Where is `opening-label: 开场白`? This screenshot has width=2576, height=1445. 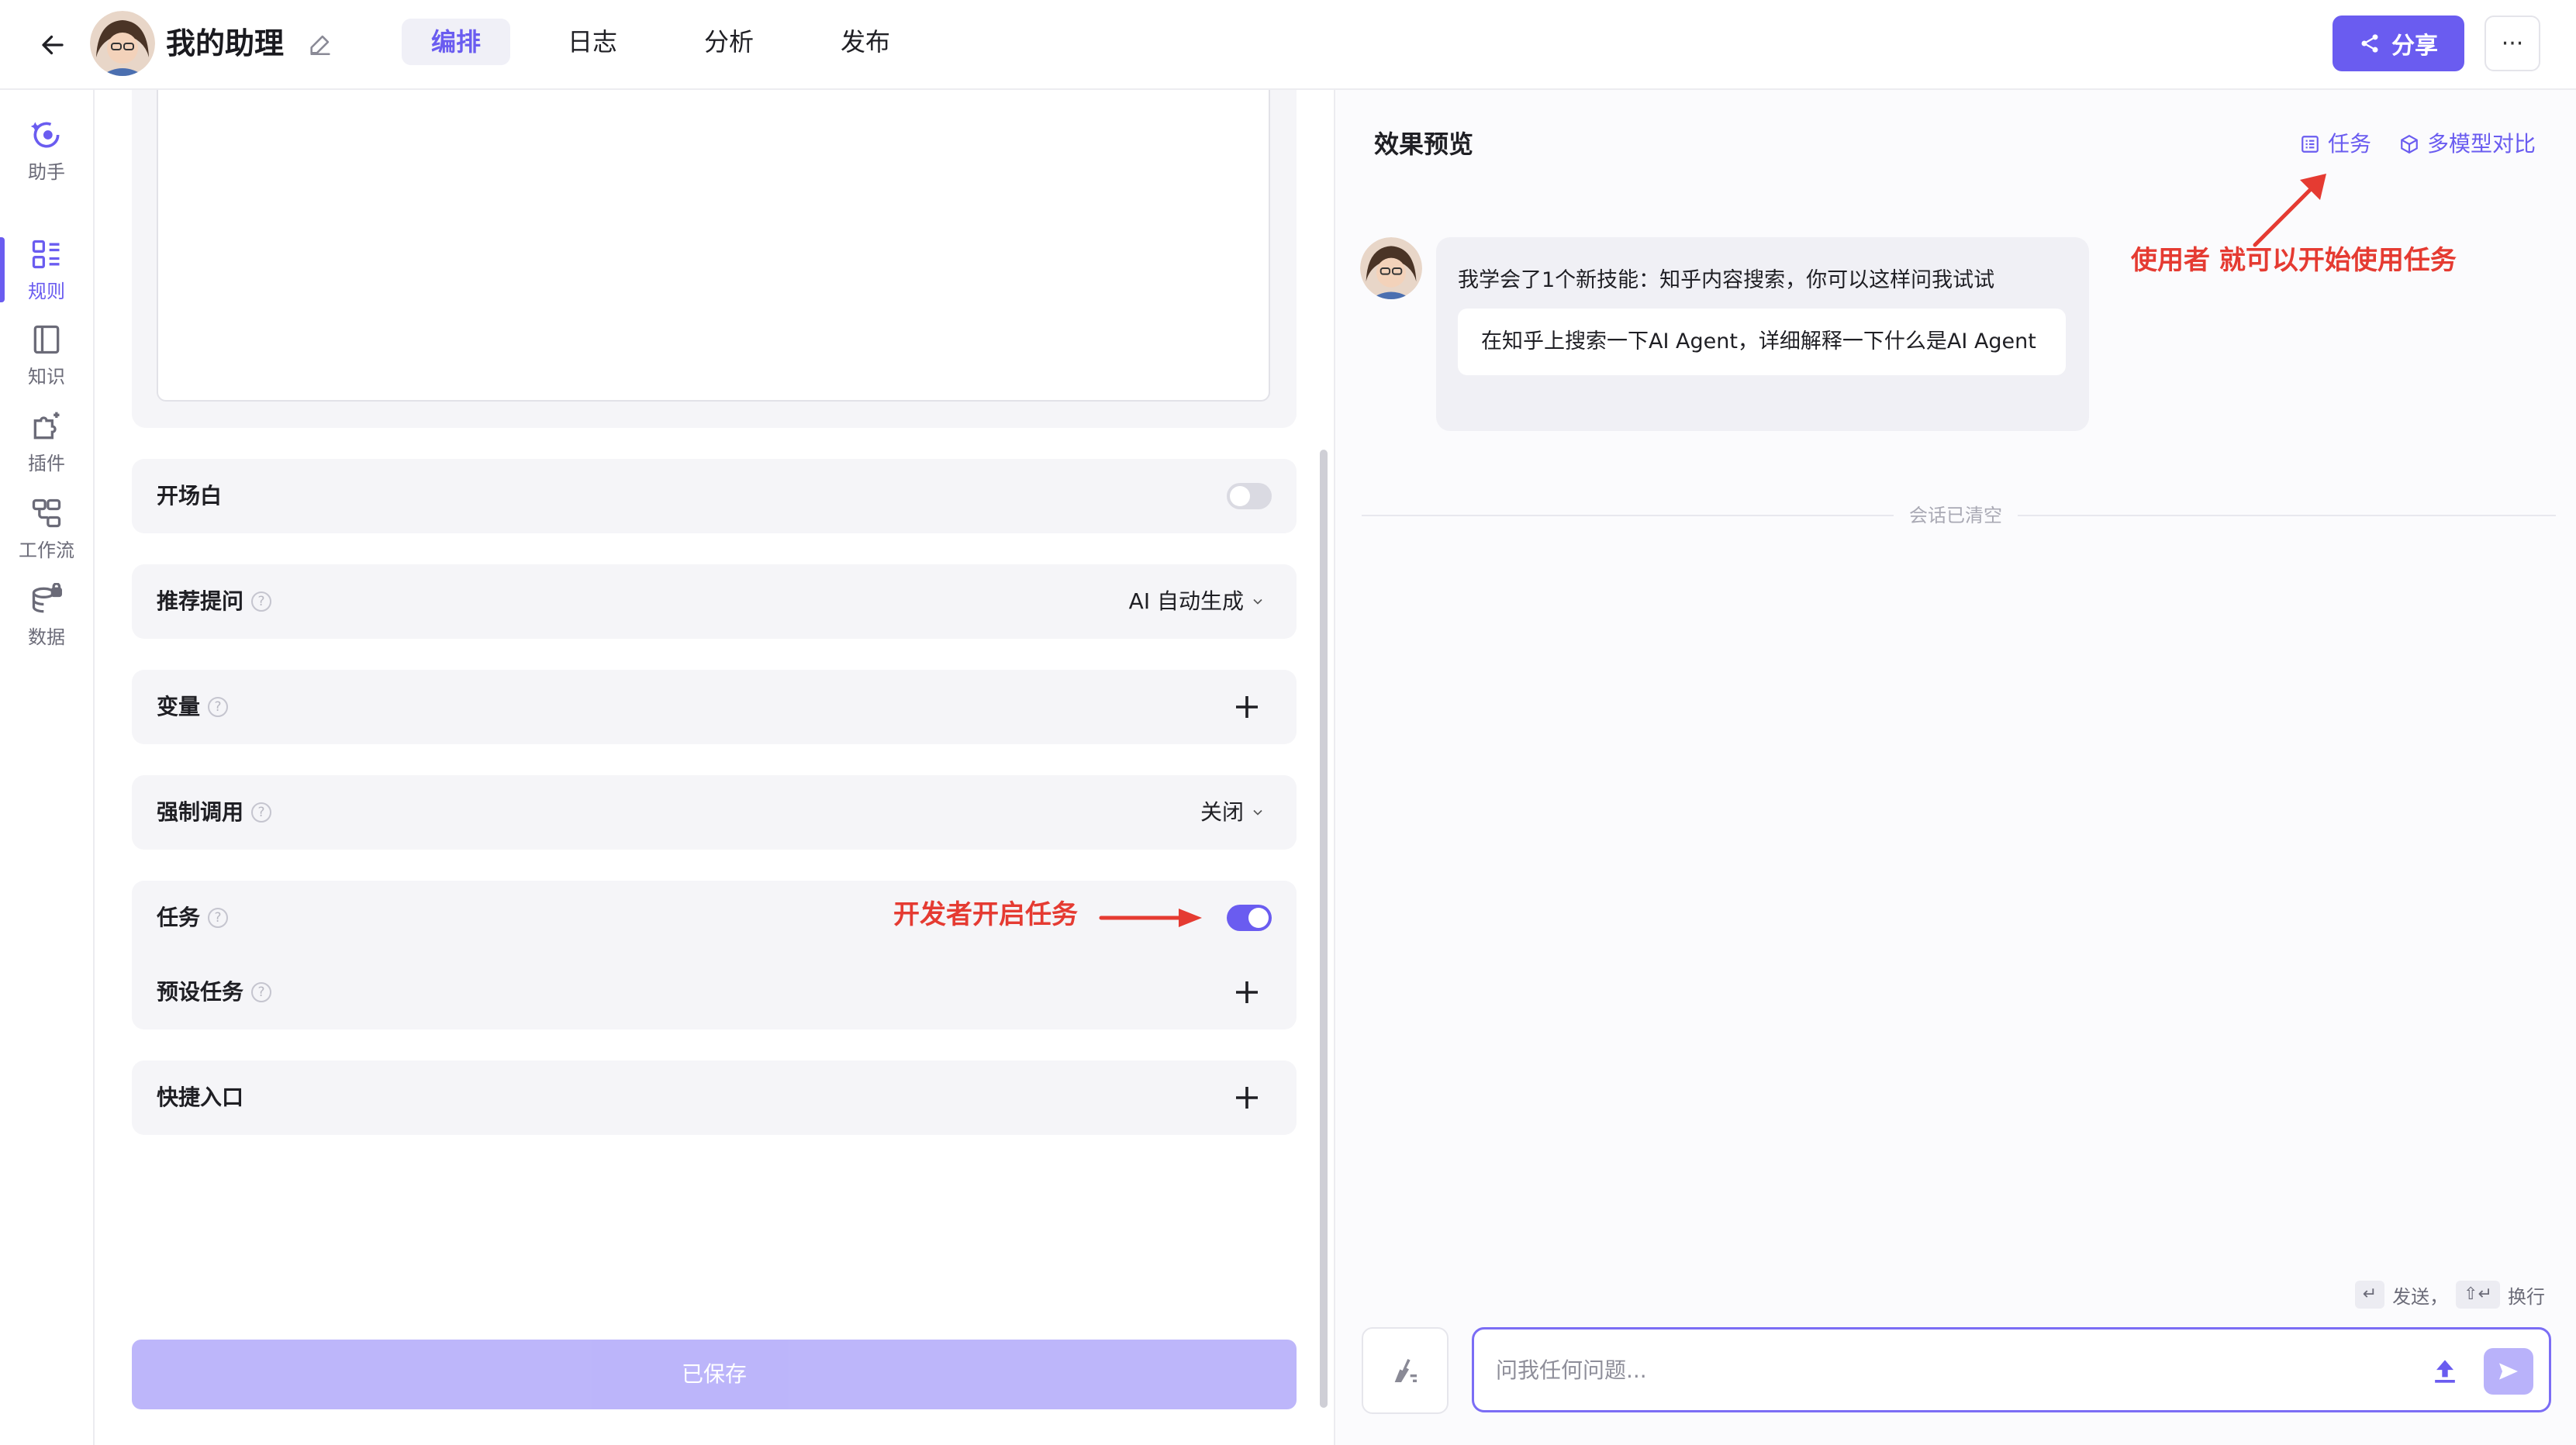
opening-label: 开场白 is located at coordinates (190, 496).